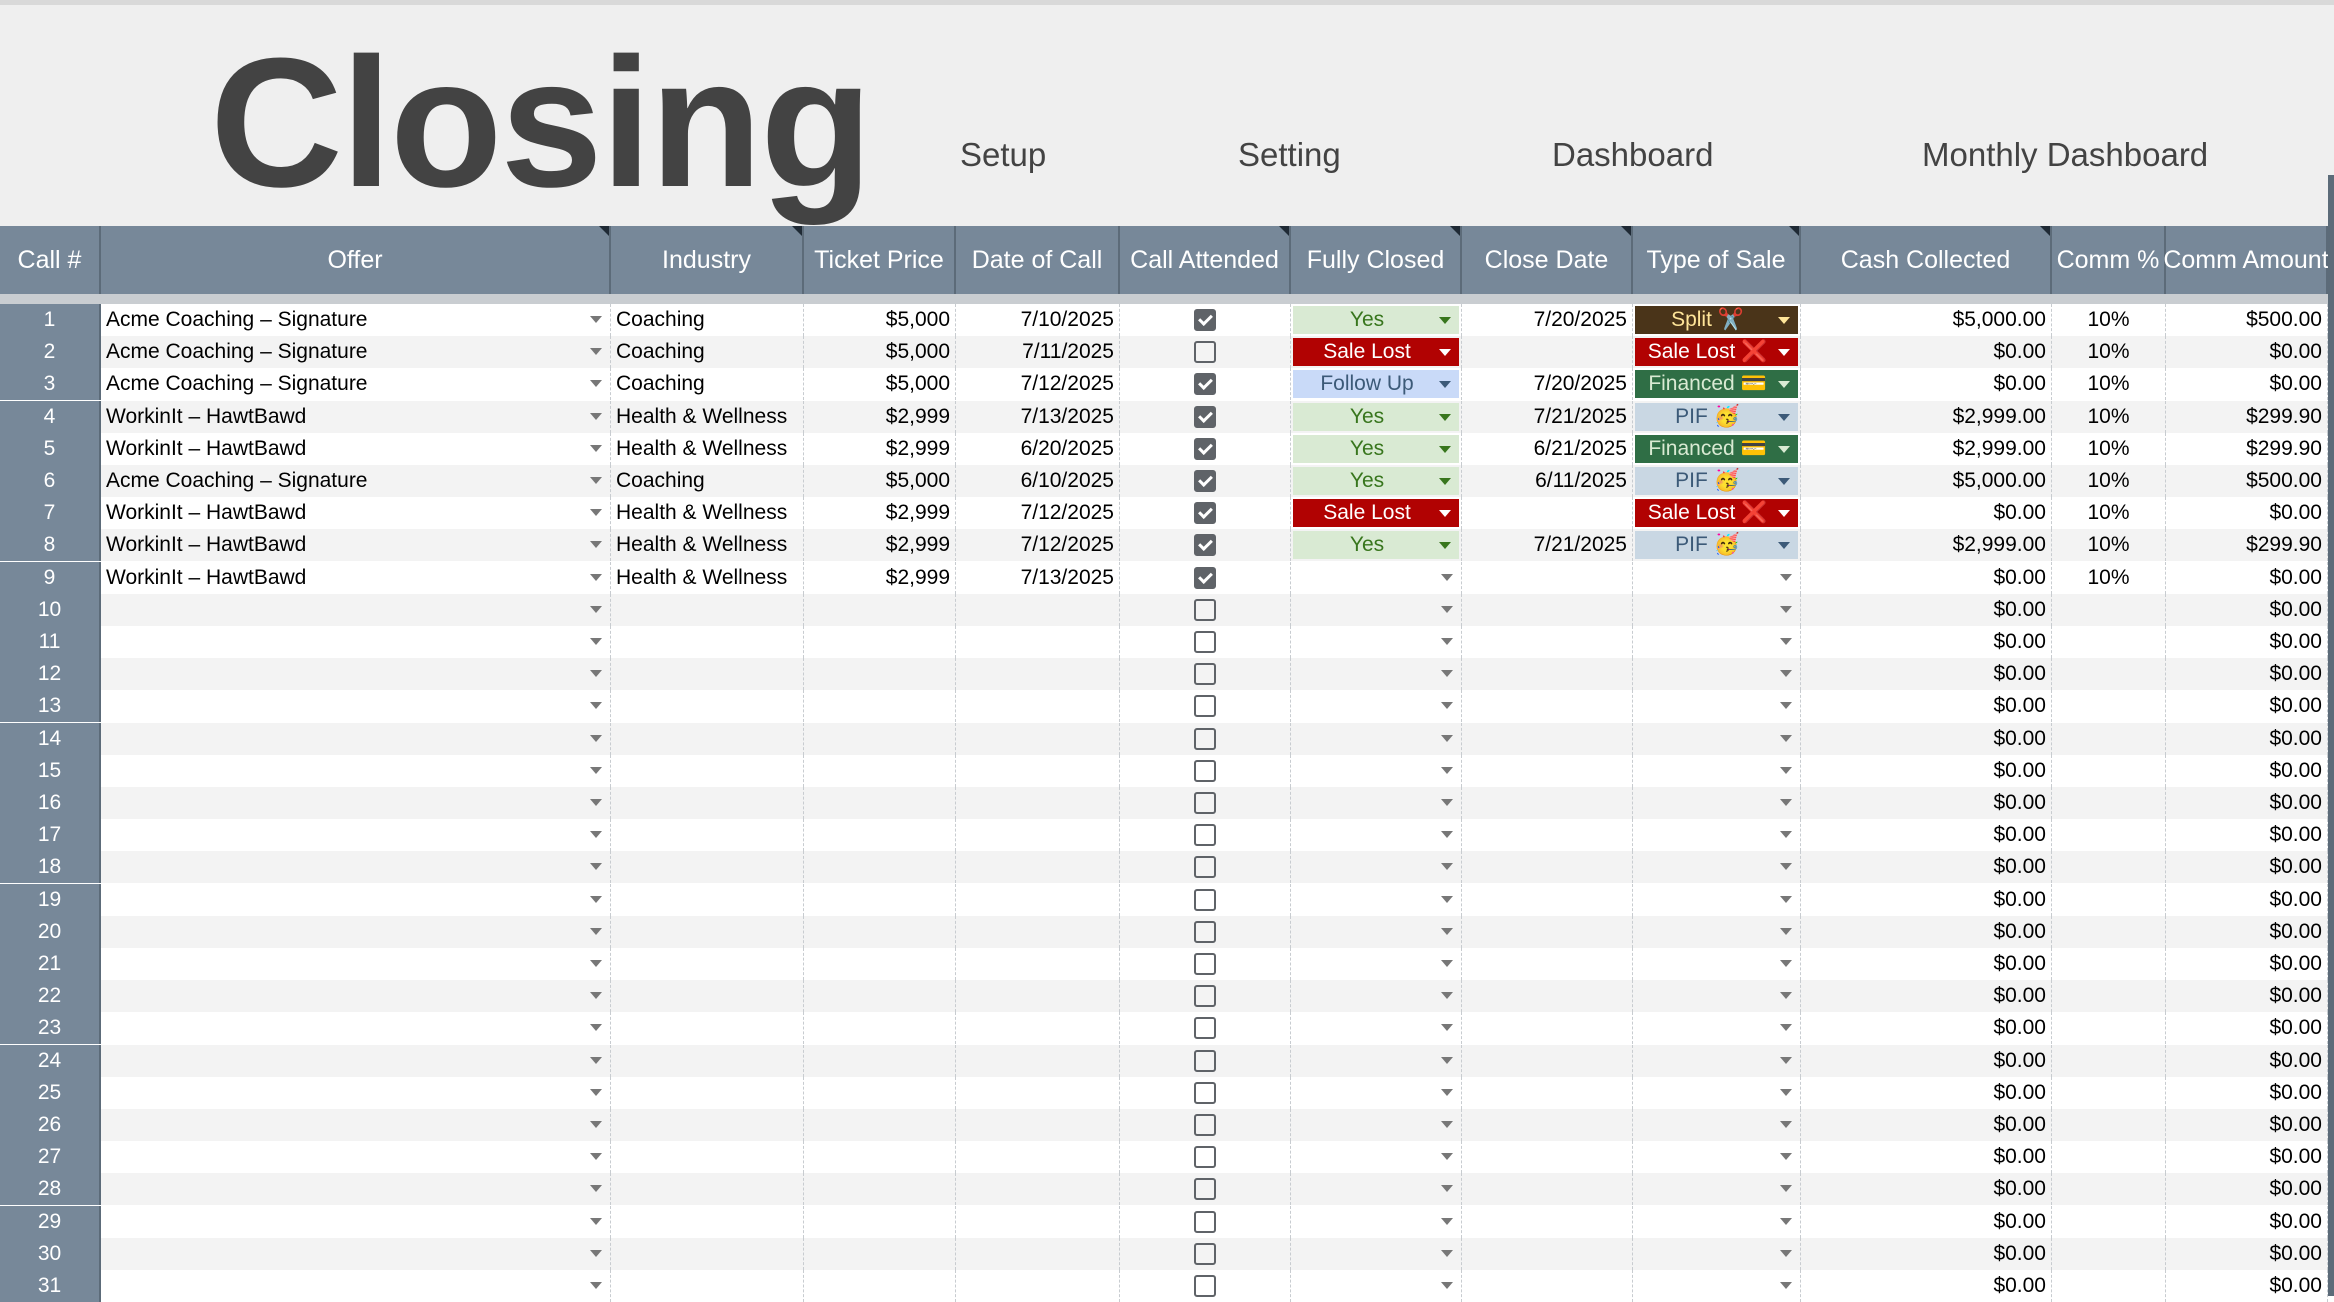 This screenshot has width=2334, height=1302. Describe the element at coordinates (880, 416) in the screenshot. I see `cell-ticket-price: $2,999` at that location.